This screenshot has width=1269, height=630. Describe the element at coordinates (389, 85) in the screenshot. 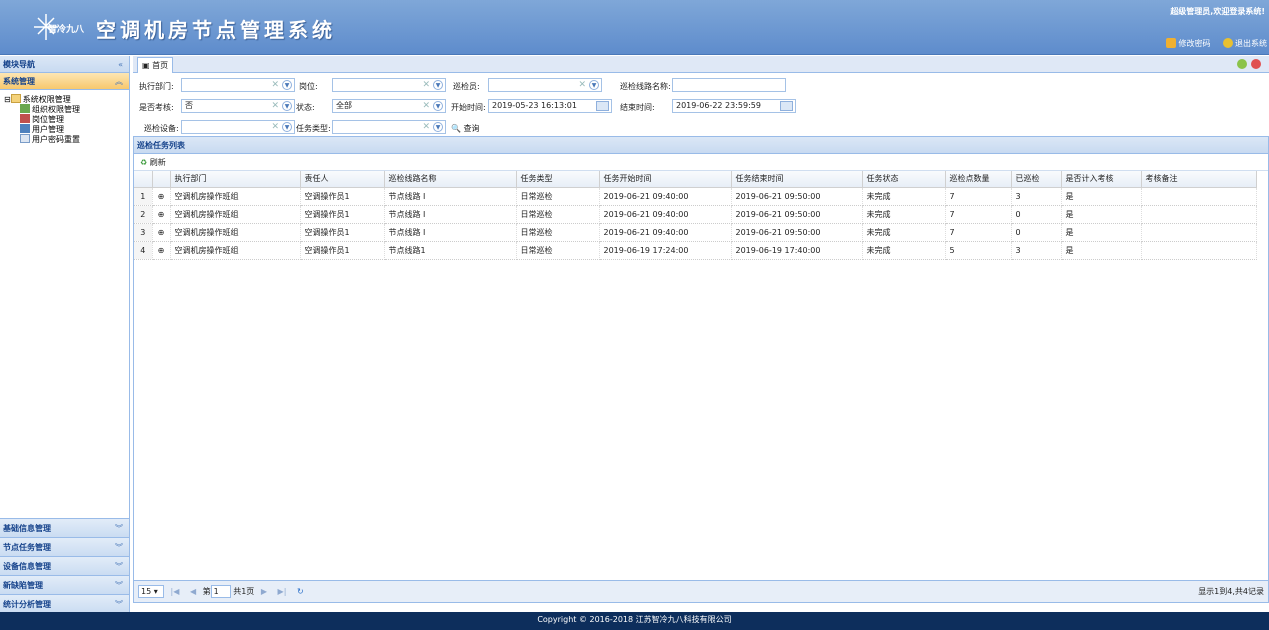

I see `post-select: ✕ ▼` at that location.